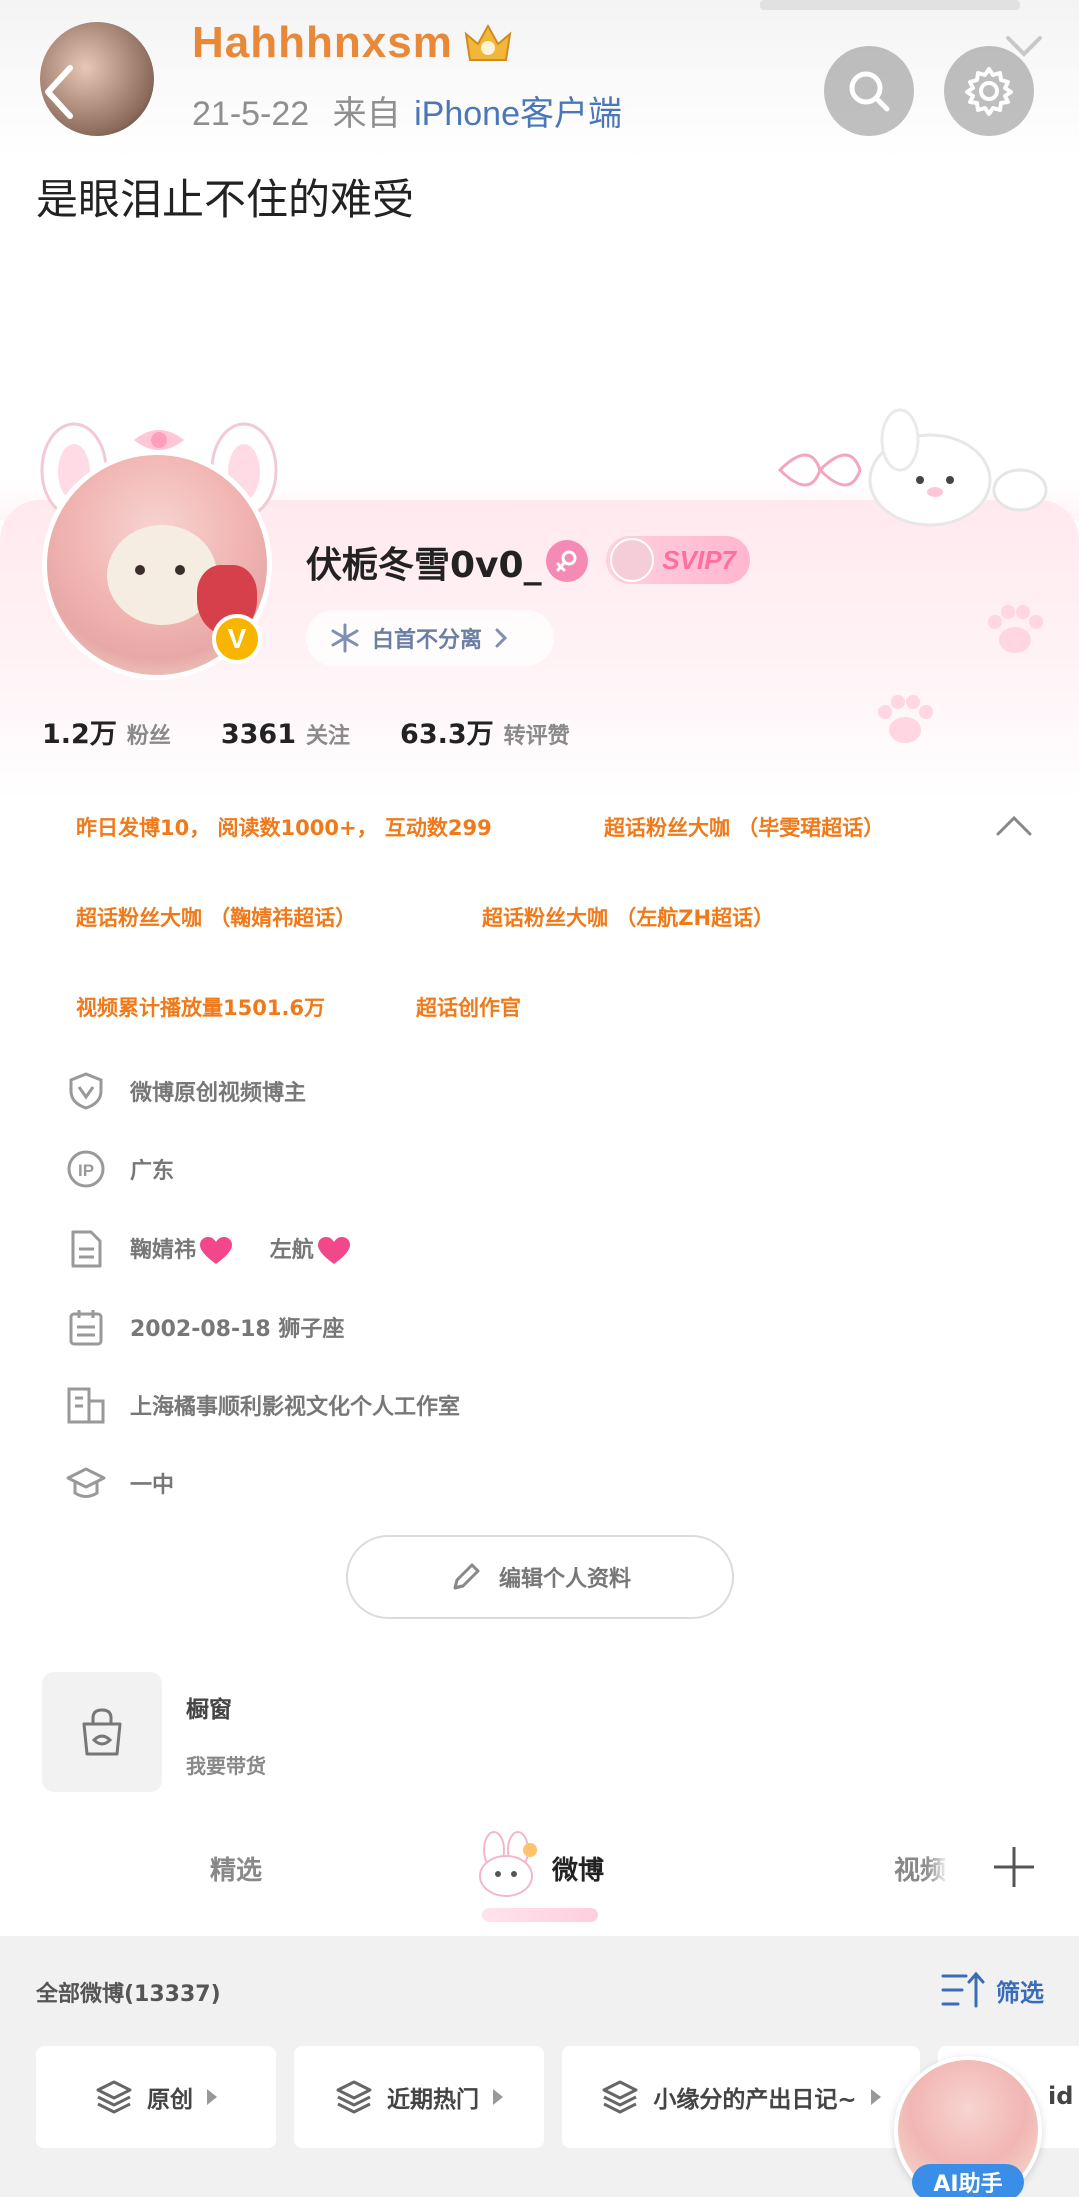 This screenshot has height=2197, width=1079. What do you see at coordinates (251, 114) in the screenshot?
I see `repost-date: 21-5-22` at bounding box center [251, 114].